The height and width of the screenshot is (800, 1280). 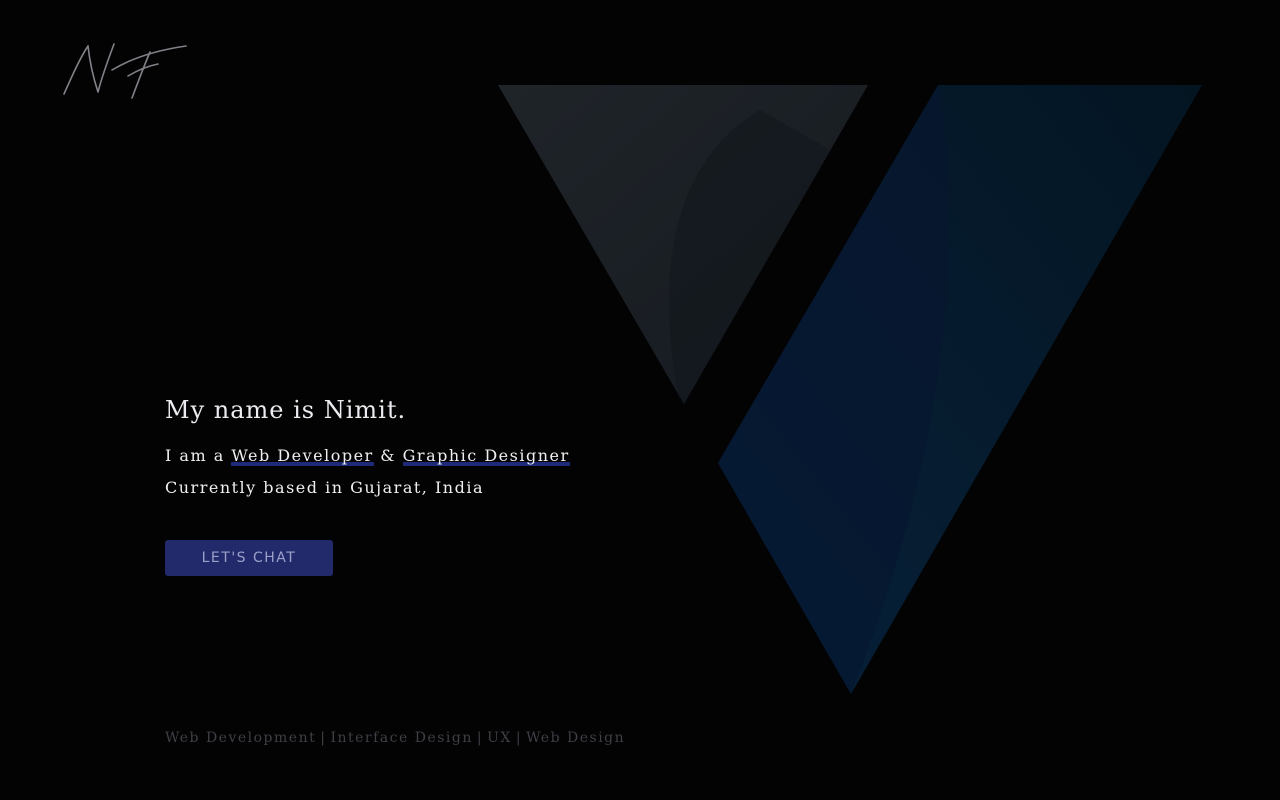 I want to click on role-line: I am a Web Developer & Graphic Designer, so click(x=425, y=456).